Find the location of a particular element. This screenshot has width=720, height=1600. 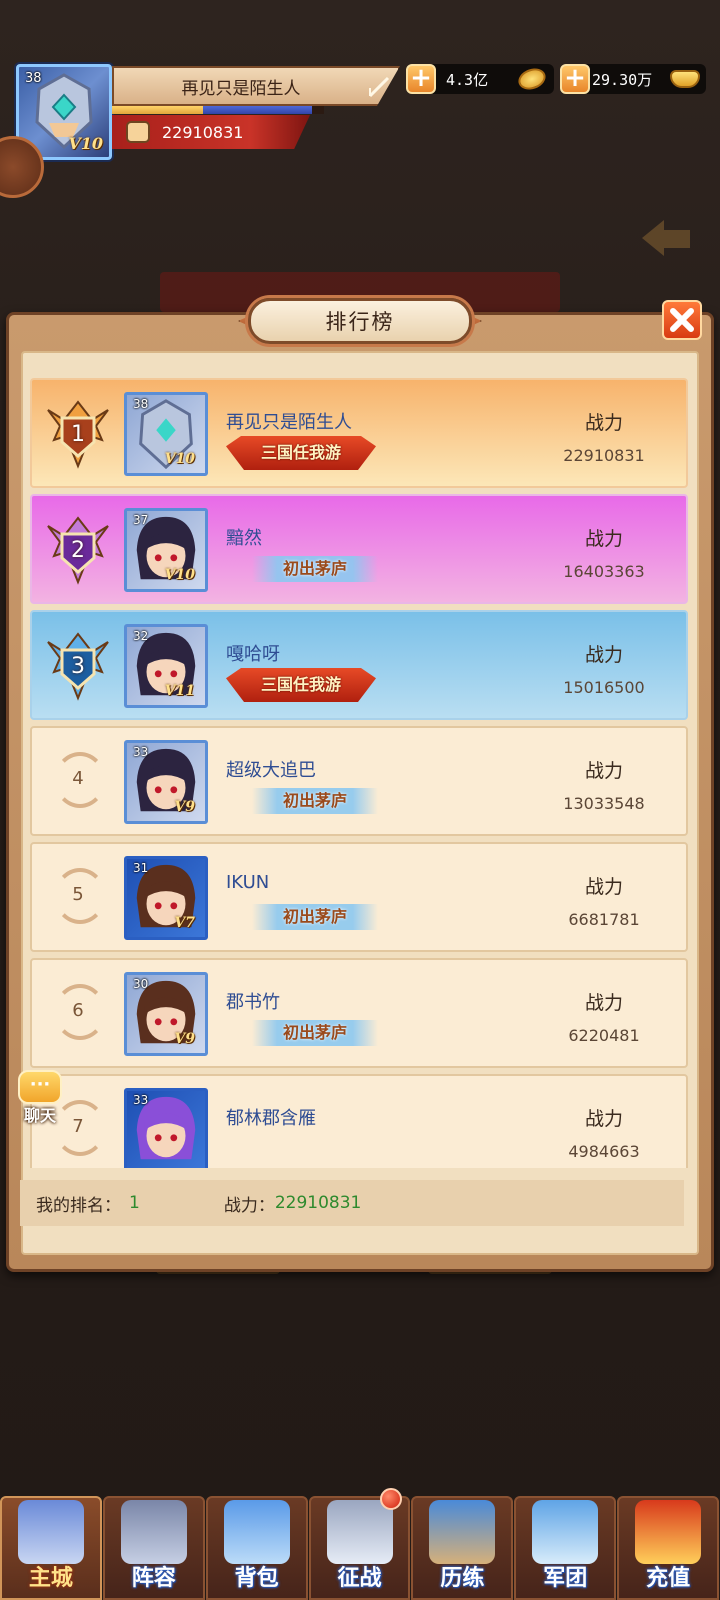

legion-banner-icon is located at coordinates (565, 1532).